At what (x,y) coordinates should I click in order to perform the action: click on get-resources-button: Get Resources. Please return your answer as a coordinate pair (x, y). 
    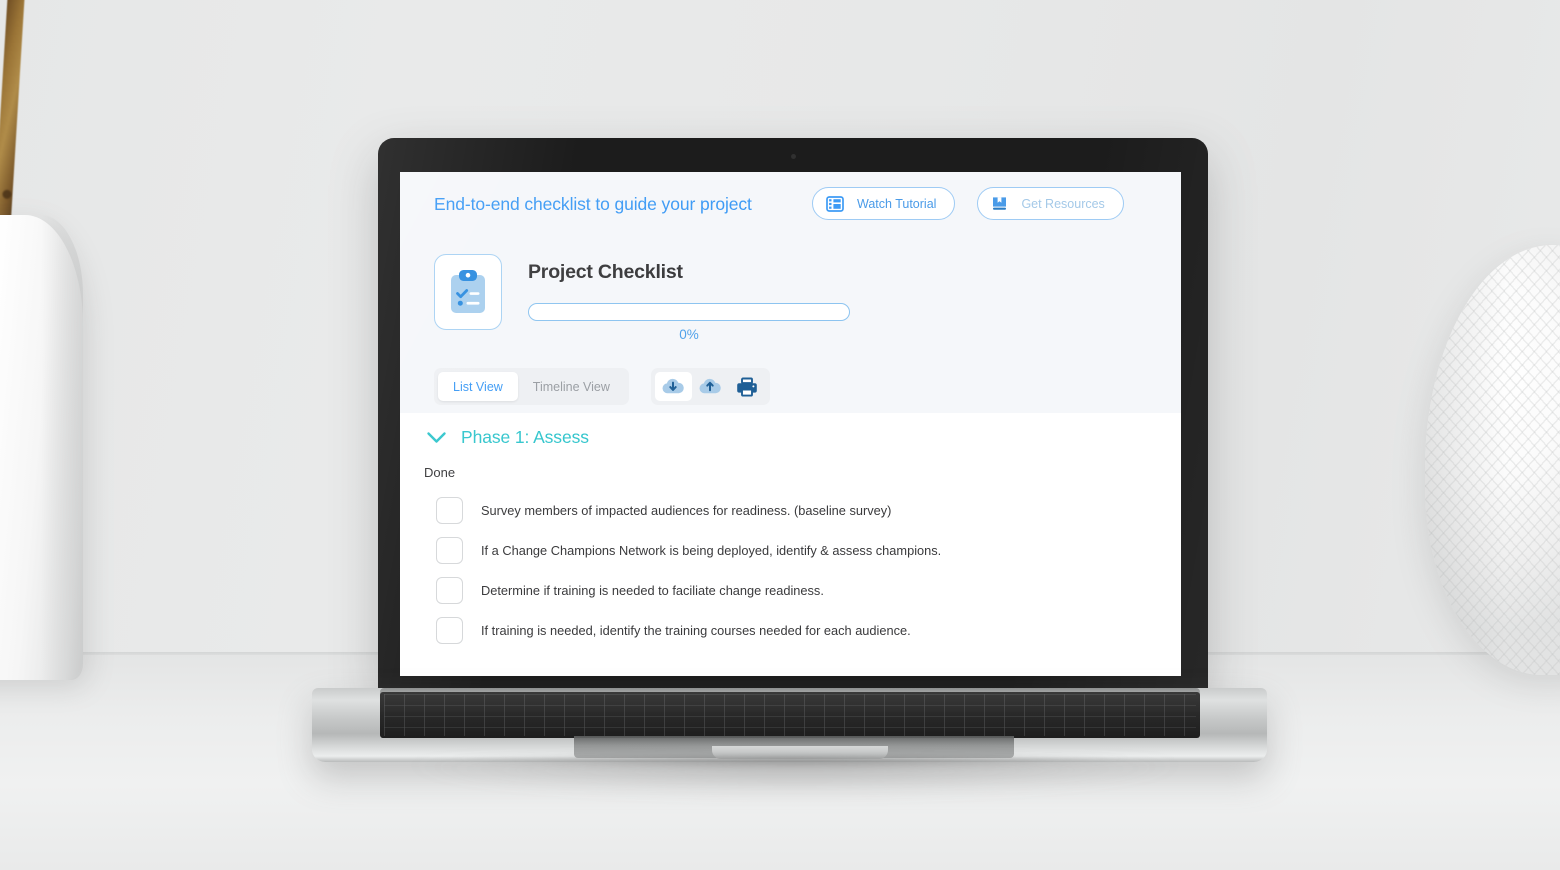
    Looking at the image, I should click on (1050, 203).